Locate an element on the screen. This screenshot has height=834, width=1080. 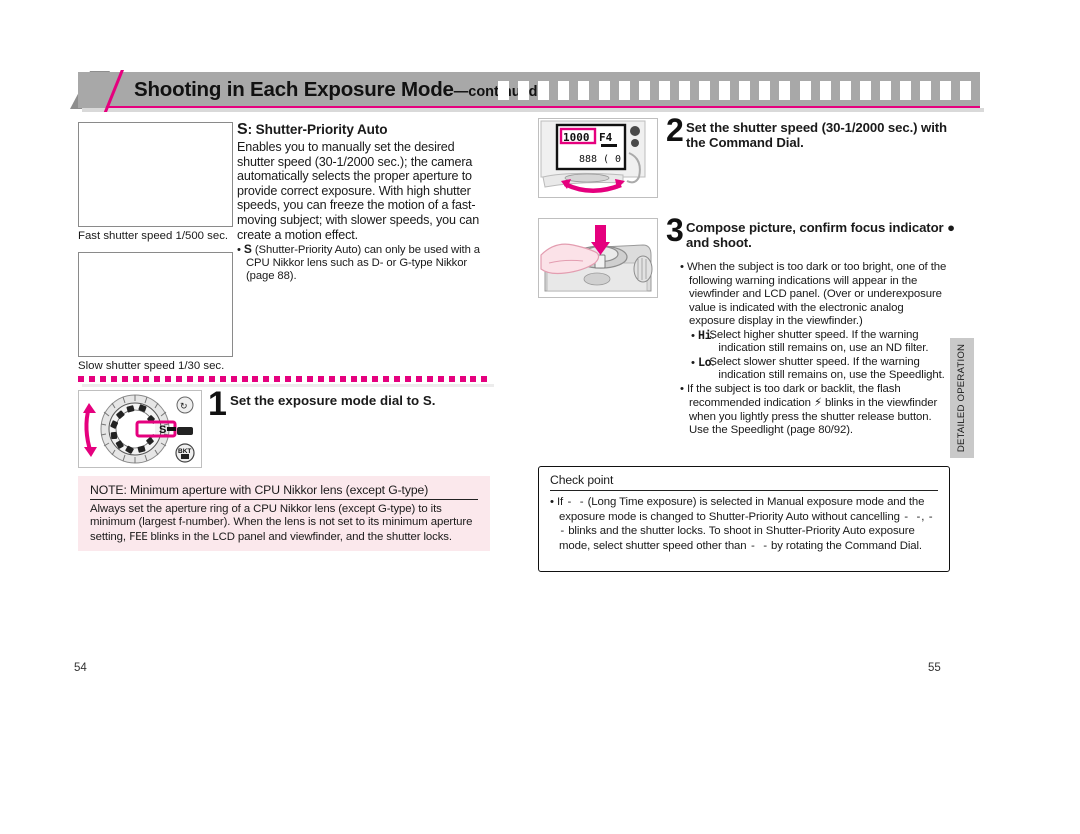
check-glyph-4: - - is located at coordinates (759, 545).